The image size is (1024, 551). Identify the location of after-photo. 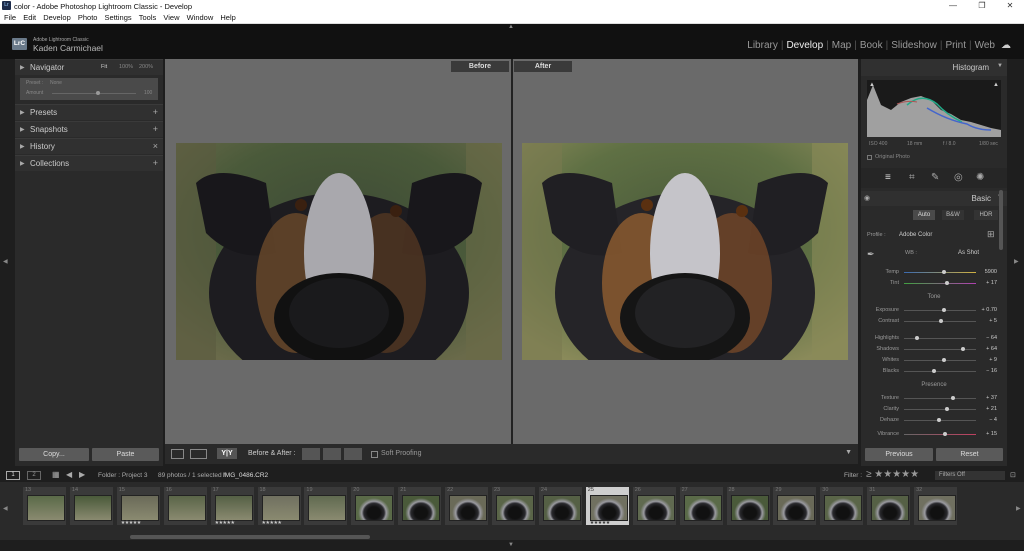
(685, 251).